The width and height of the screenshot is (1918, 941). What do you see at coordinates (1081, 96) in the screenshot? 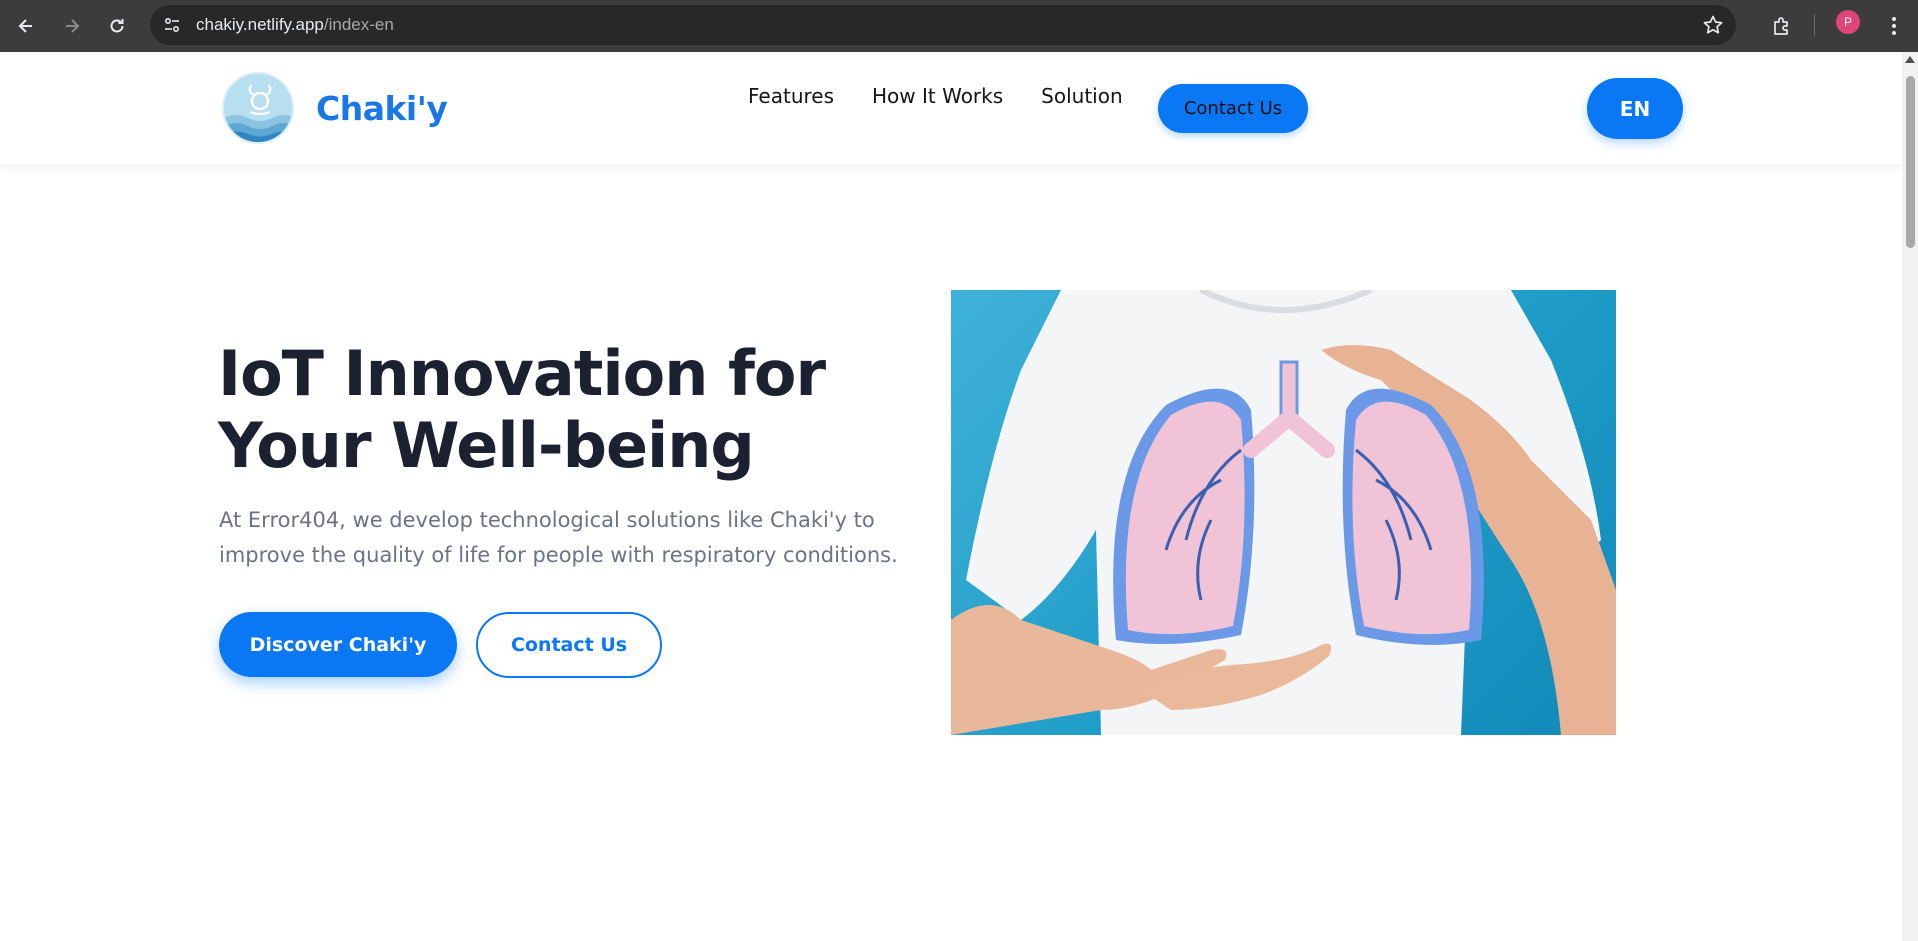
I see `nav-solution: Solution` at bounding box center [1081, 96].